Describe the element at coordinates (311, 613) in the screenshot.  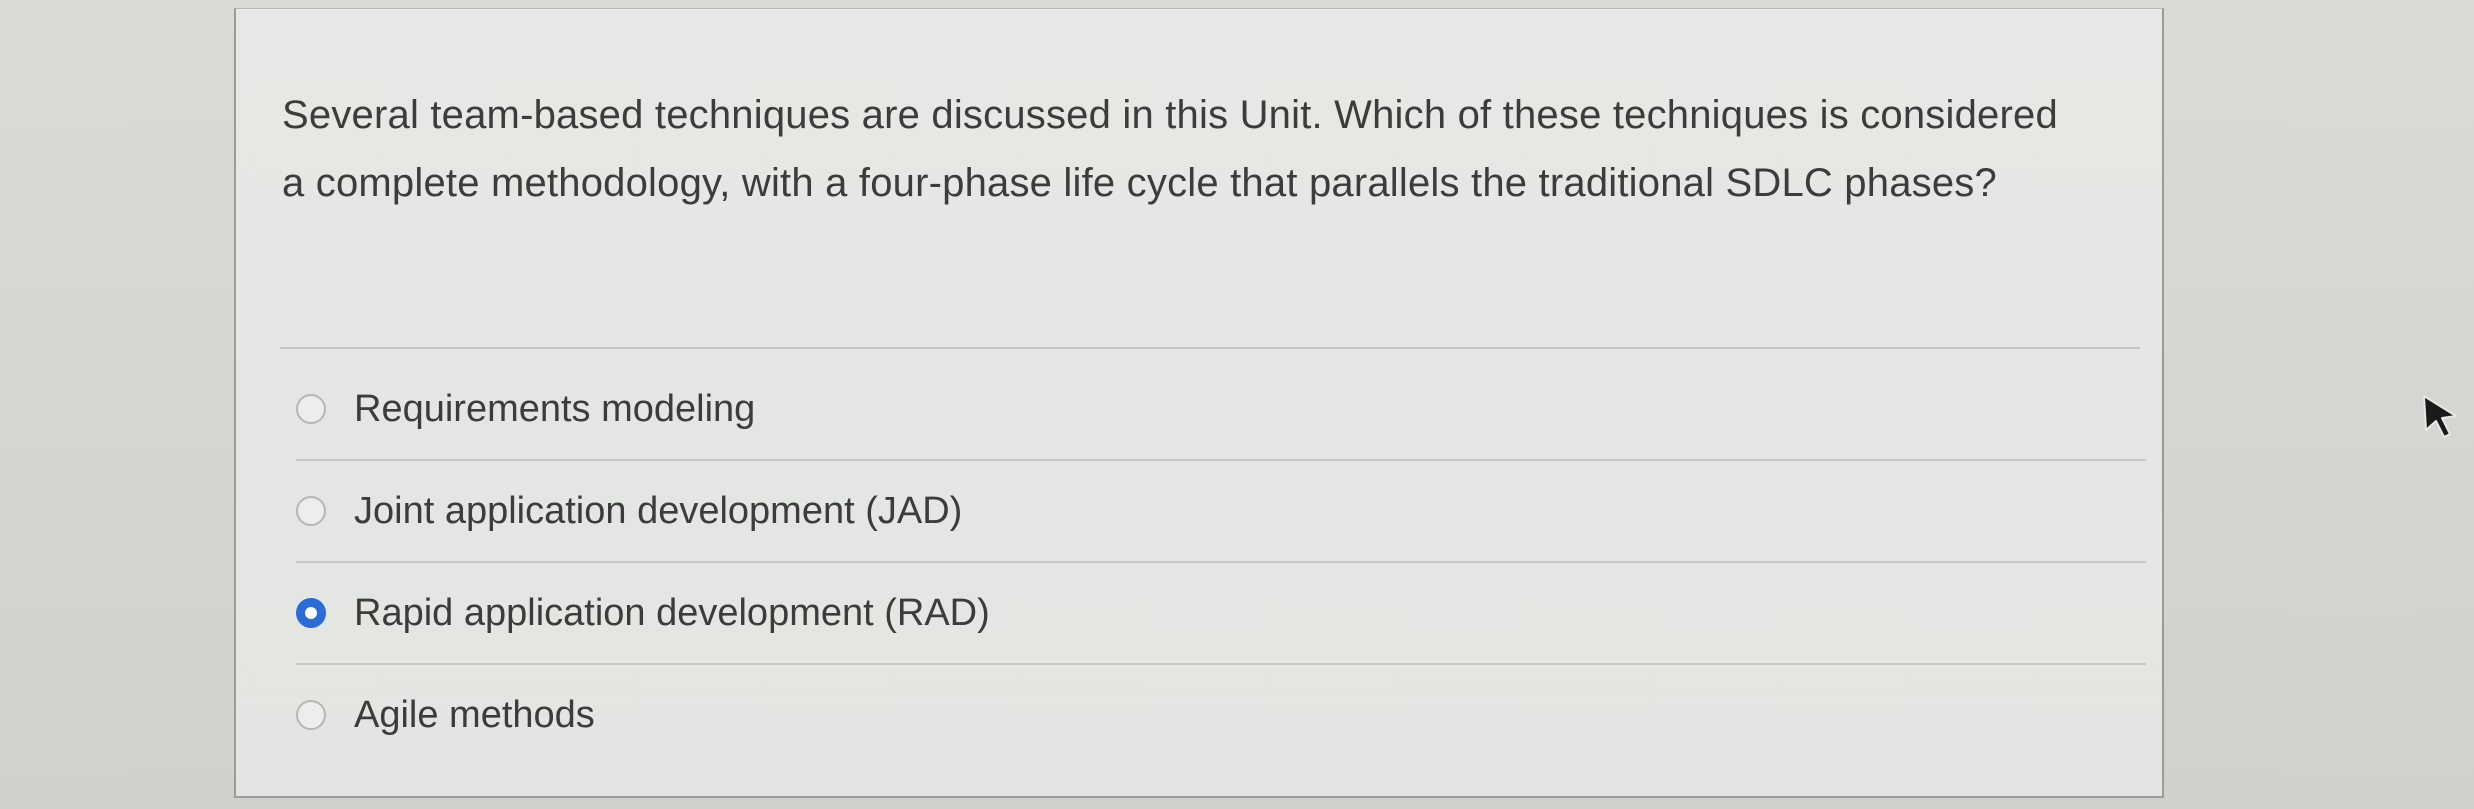
I see `radio-button-selected` at that location.